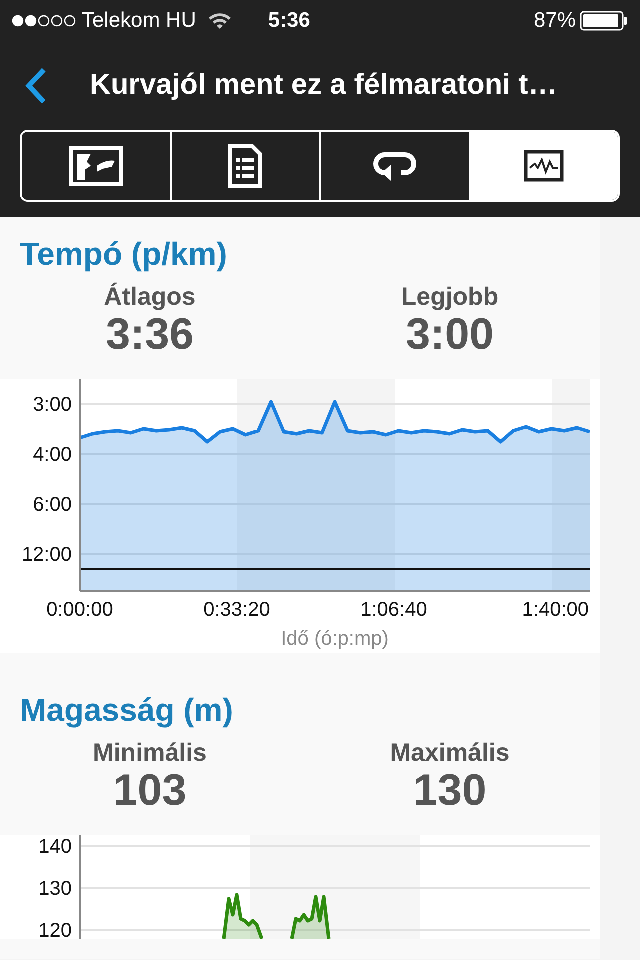 Image resolution: width=640 pixels, height=960 pixels. Describe the element at coordinates (80, 610) in the screenshot. I see `x-tick-label: 0:00:00` at that location.